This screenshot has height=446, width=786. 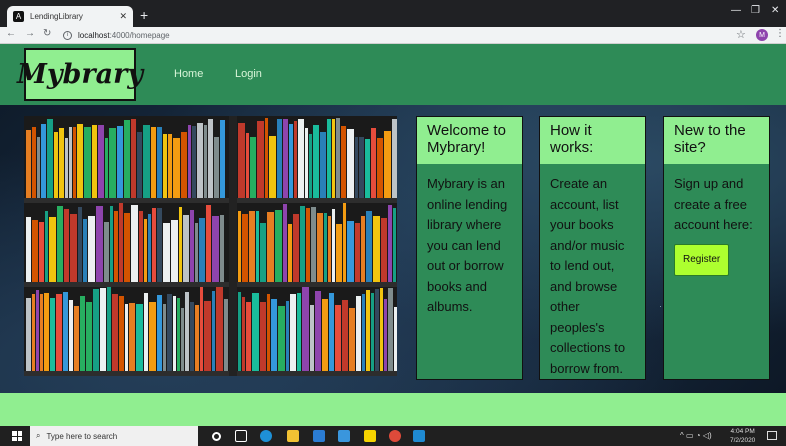 I want to click on vscode-icon, so click(x=419, y=436).